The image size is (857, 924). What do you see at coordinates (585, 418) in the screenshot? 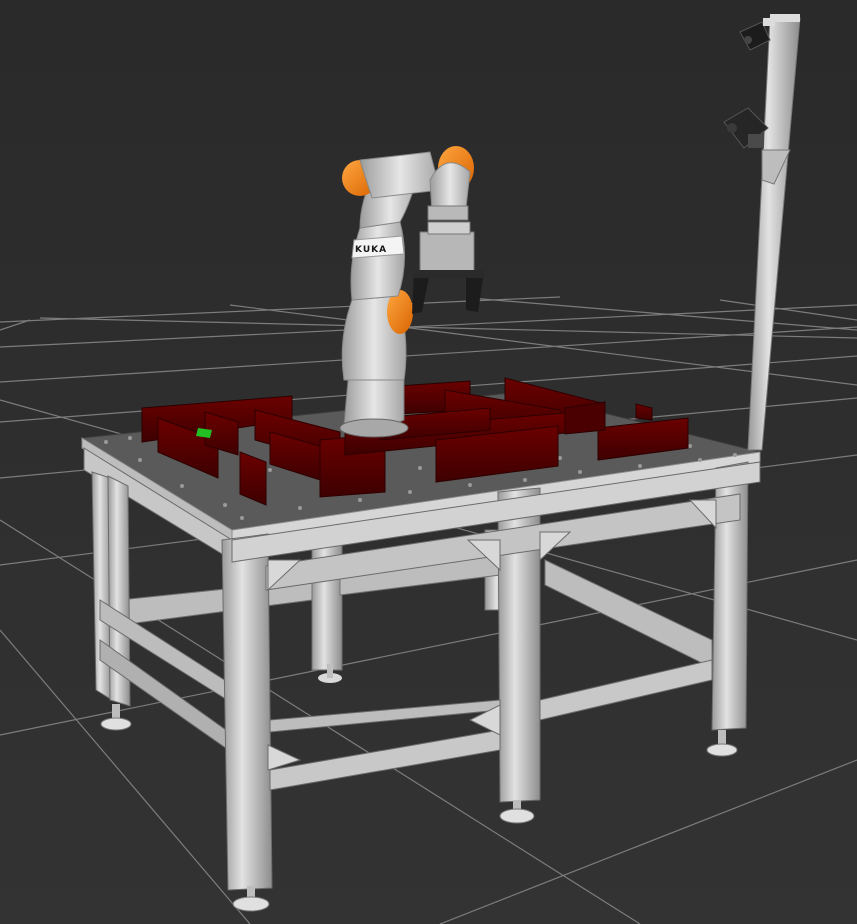
I see `maze-wall` at bounding box center [585, 418].